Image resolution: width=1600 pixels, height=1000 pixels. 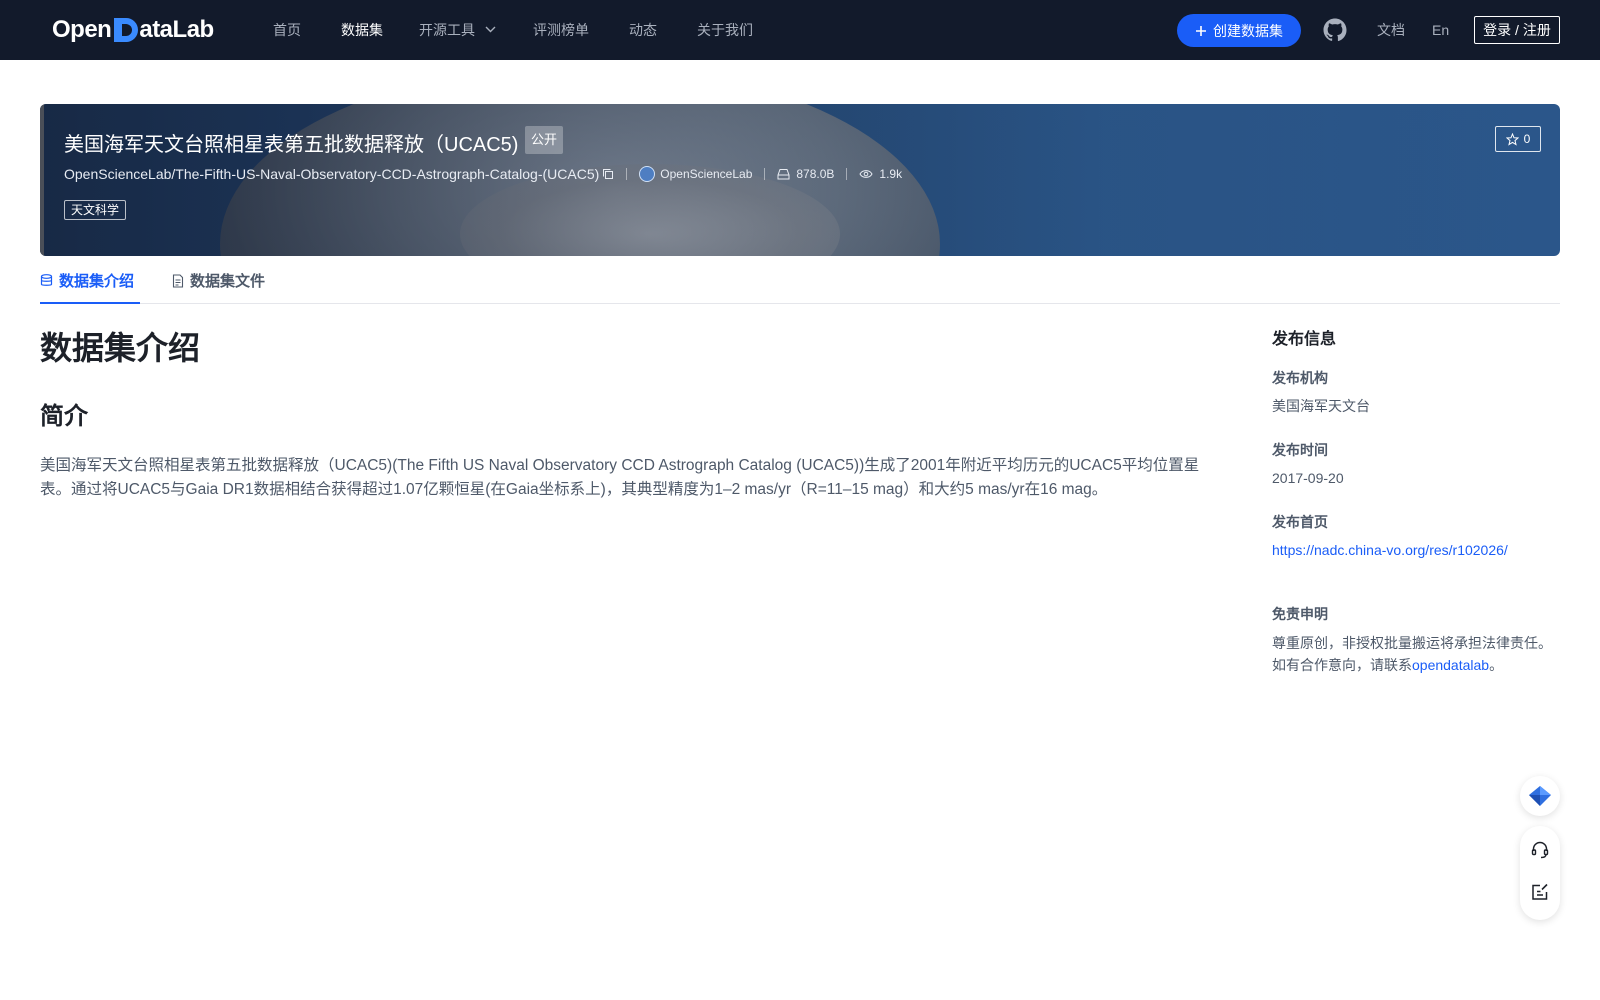 I want to click on nav-open-source-tools-label: 开源工具, so click(x=447, y=30).